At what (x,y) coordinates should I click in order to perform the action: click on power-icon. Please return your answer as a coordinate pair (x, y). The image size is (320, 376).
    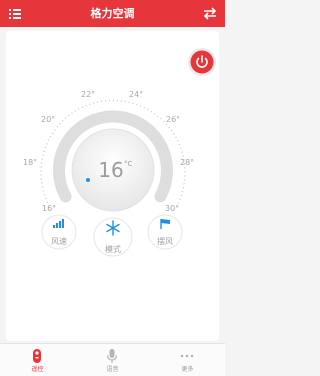
    Looking at the image, I should click on (202, 62).